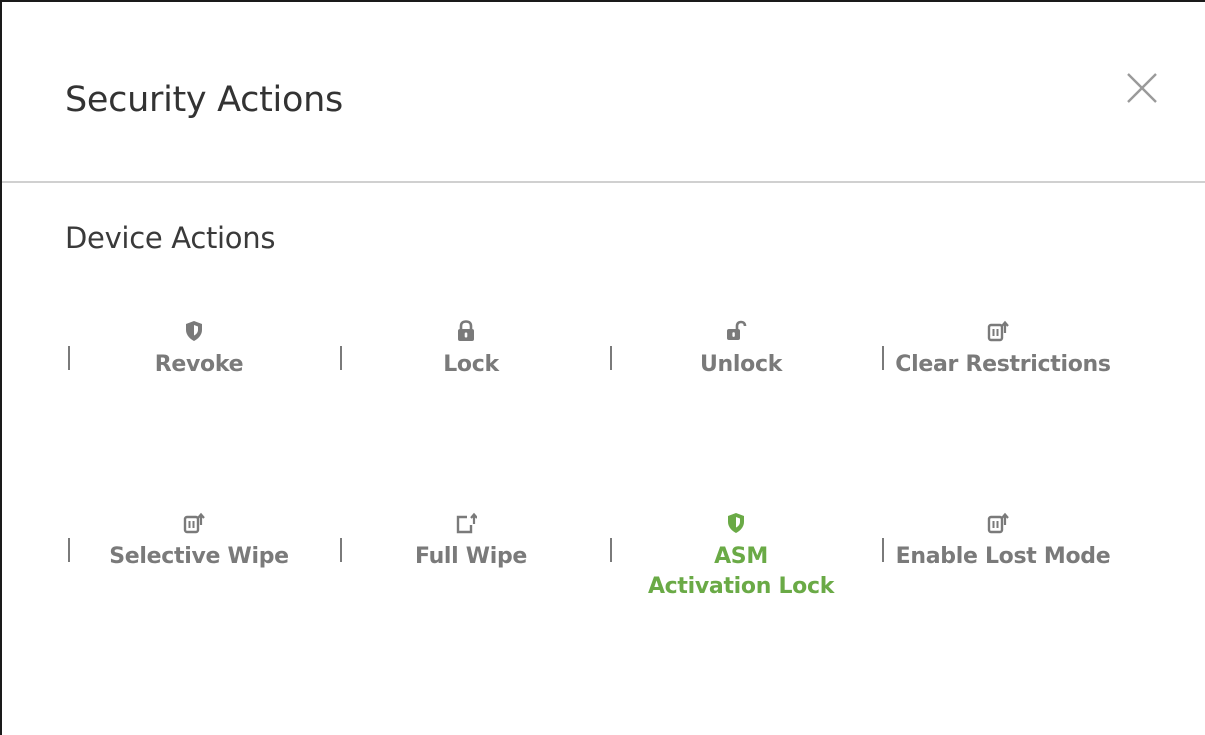 The height and width of the screenshot is (735, 1205). I want to click on action-label: Lock, so click(471, 364).